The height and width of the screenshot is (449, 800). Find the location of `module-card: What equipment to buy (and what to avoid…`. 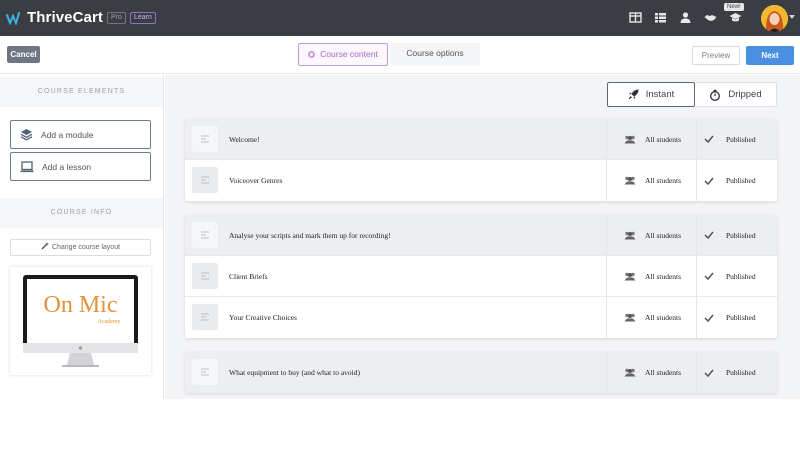

module-card: What equipment to buy (and what to avoid… is located at coordinates (481, 372).